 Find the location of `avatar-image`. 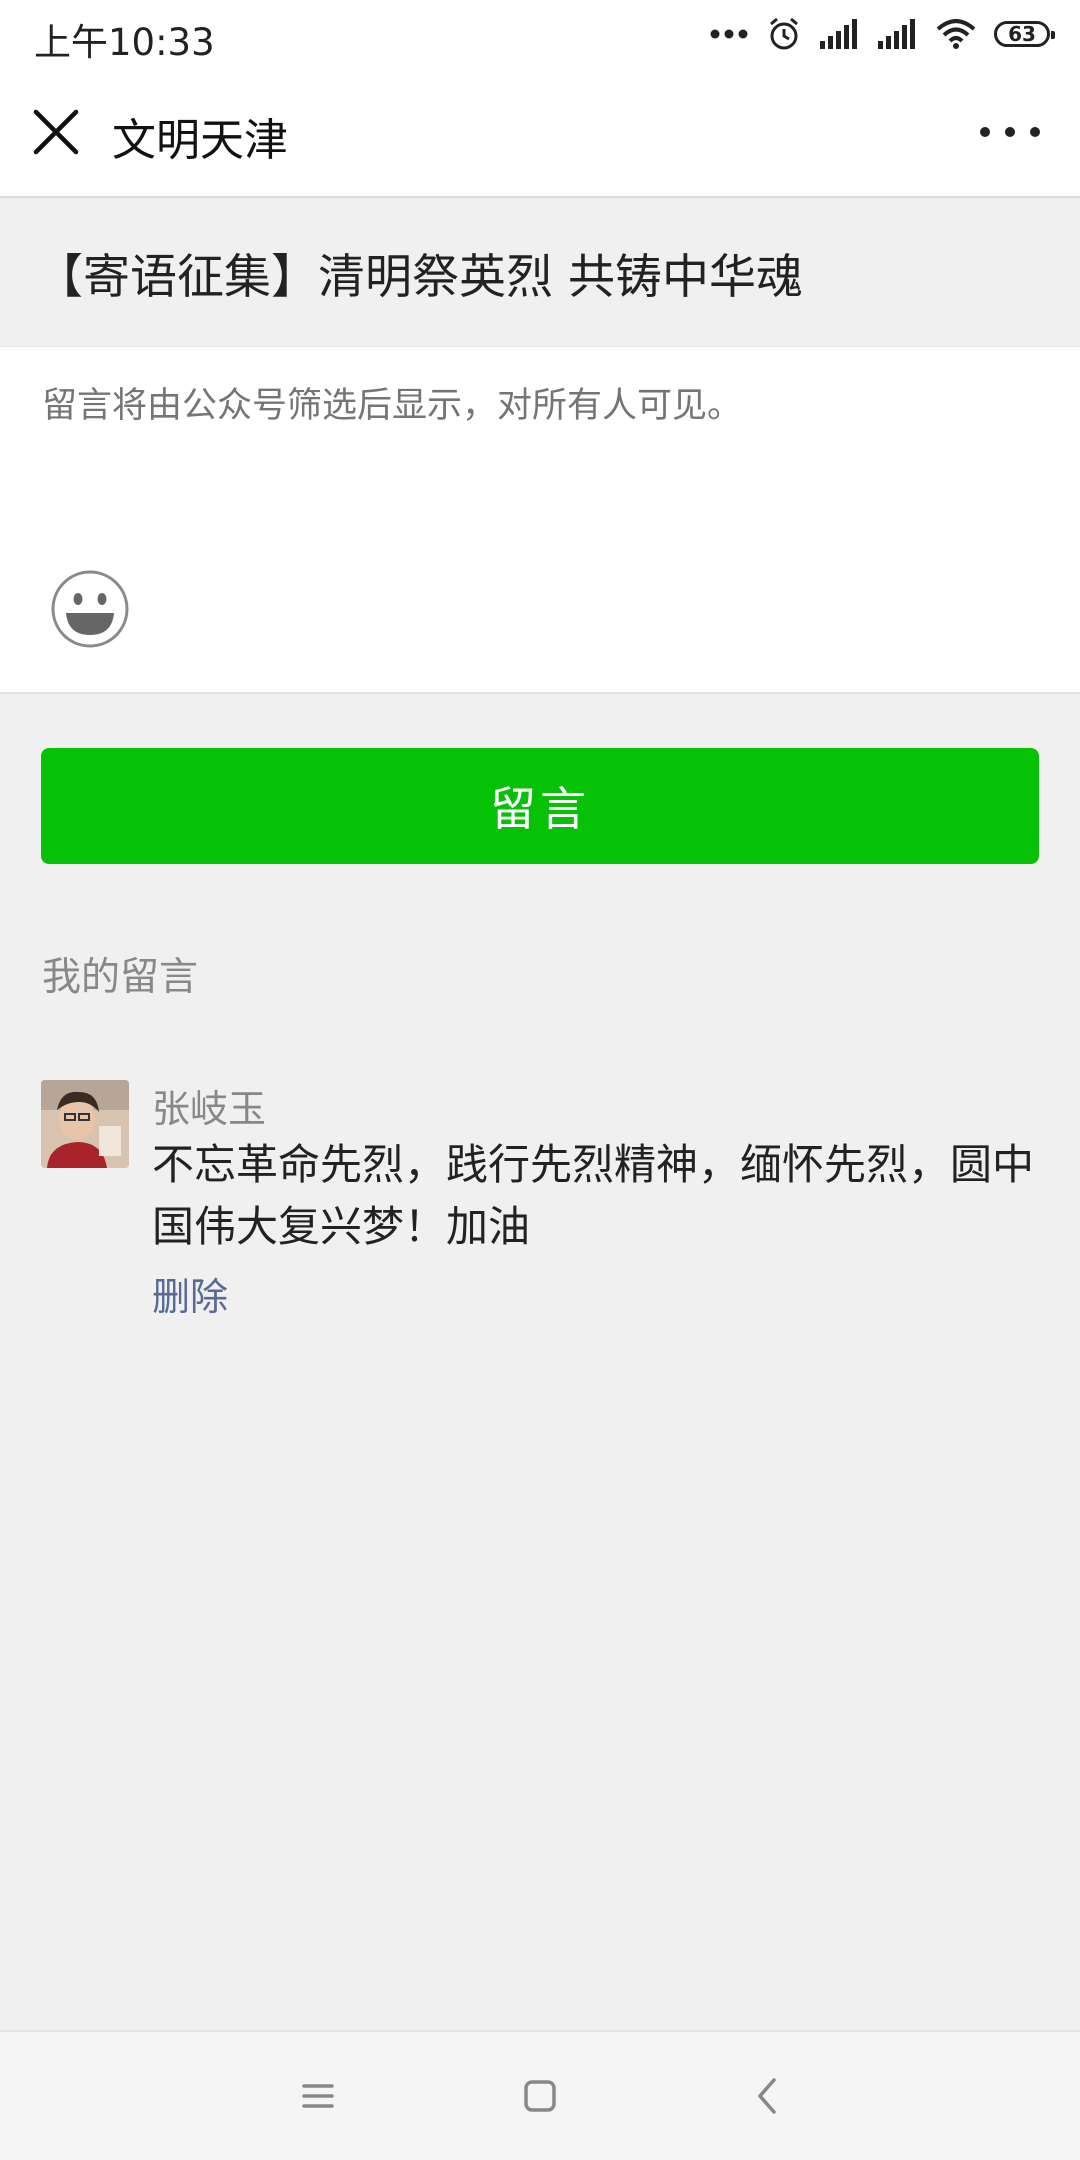

avatar-image is located at coordinates (85, 1124).